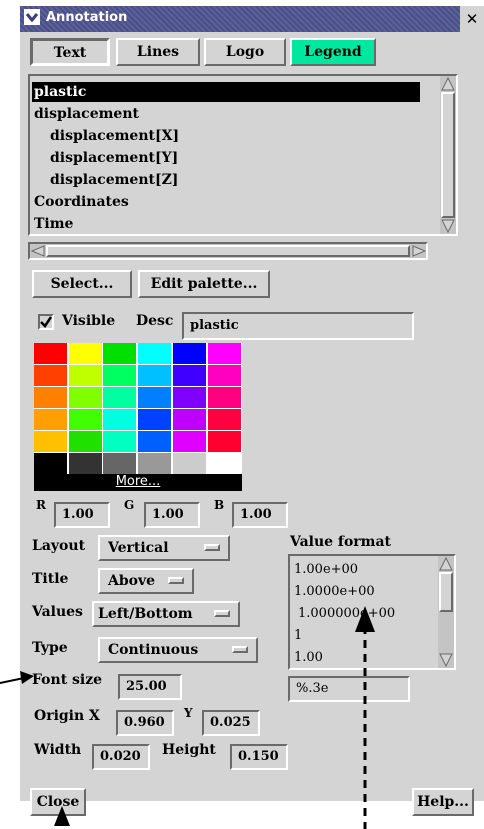 The image size is (484, 829). What do you see at coordinates (226, 224) in the screenshot?
I see `list-item-time: Time` at bounding box center [226, 224].